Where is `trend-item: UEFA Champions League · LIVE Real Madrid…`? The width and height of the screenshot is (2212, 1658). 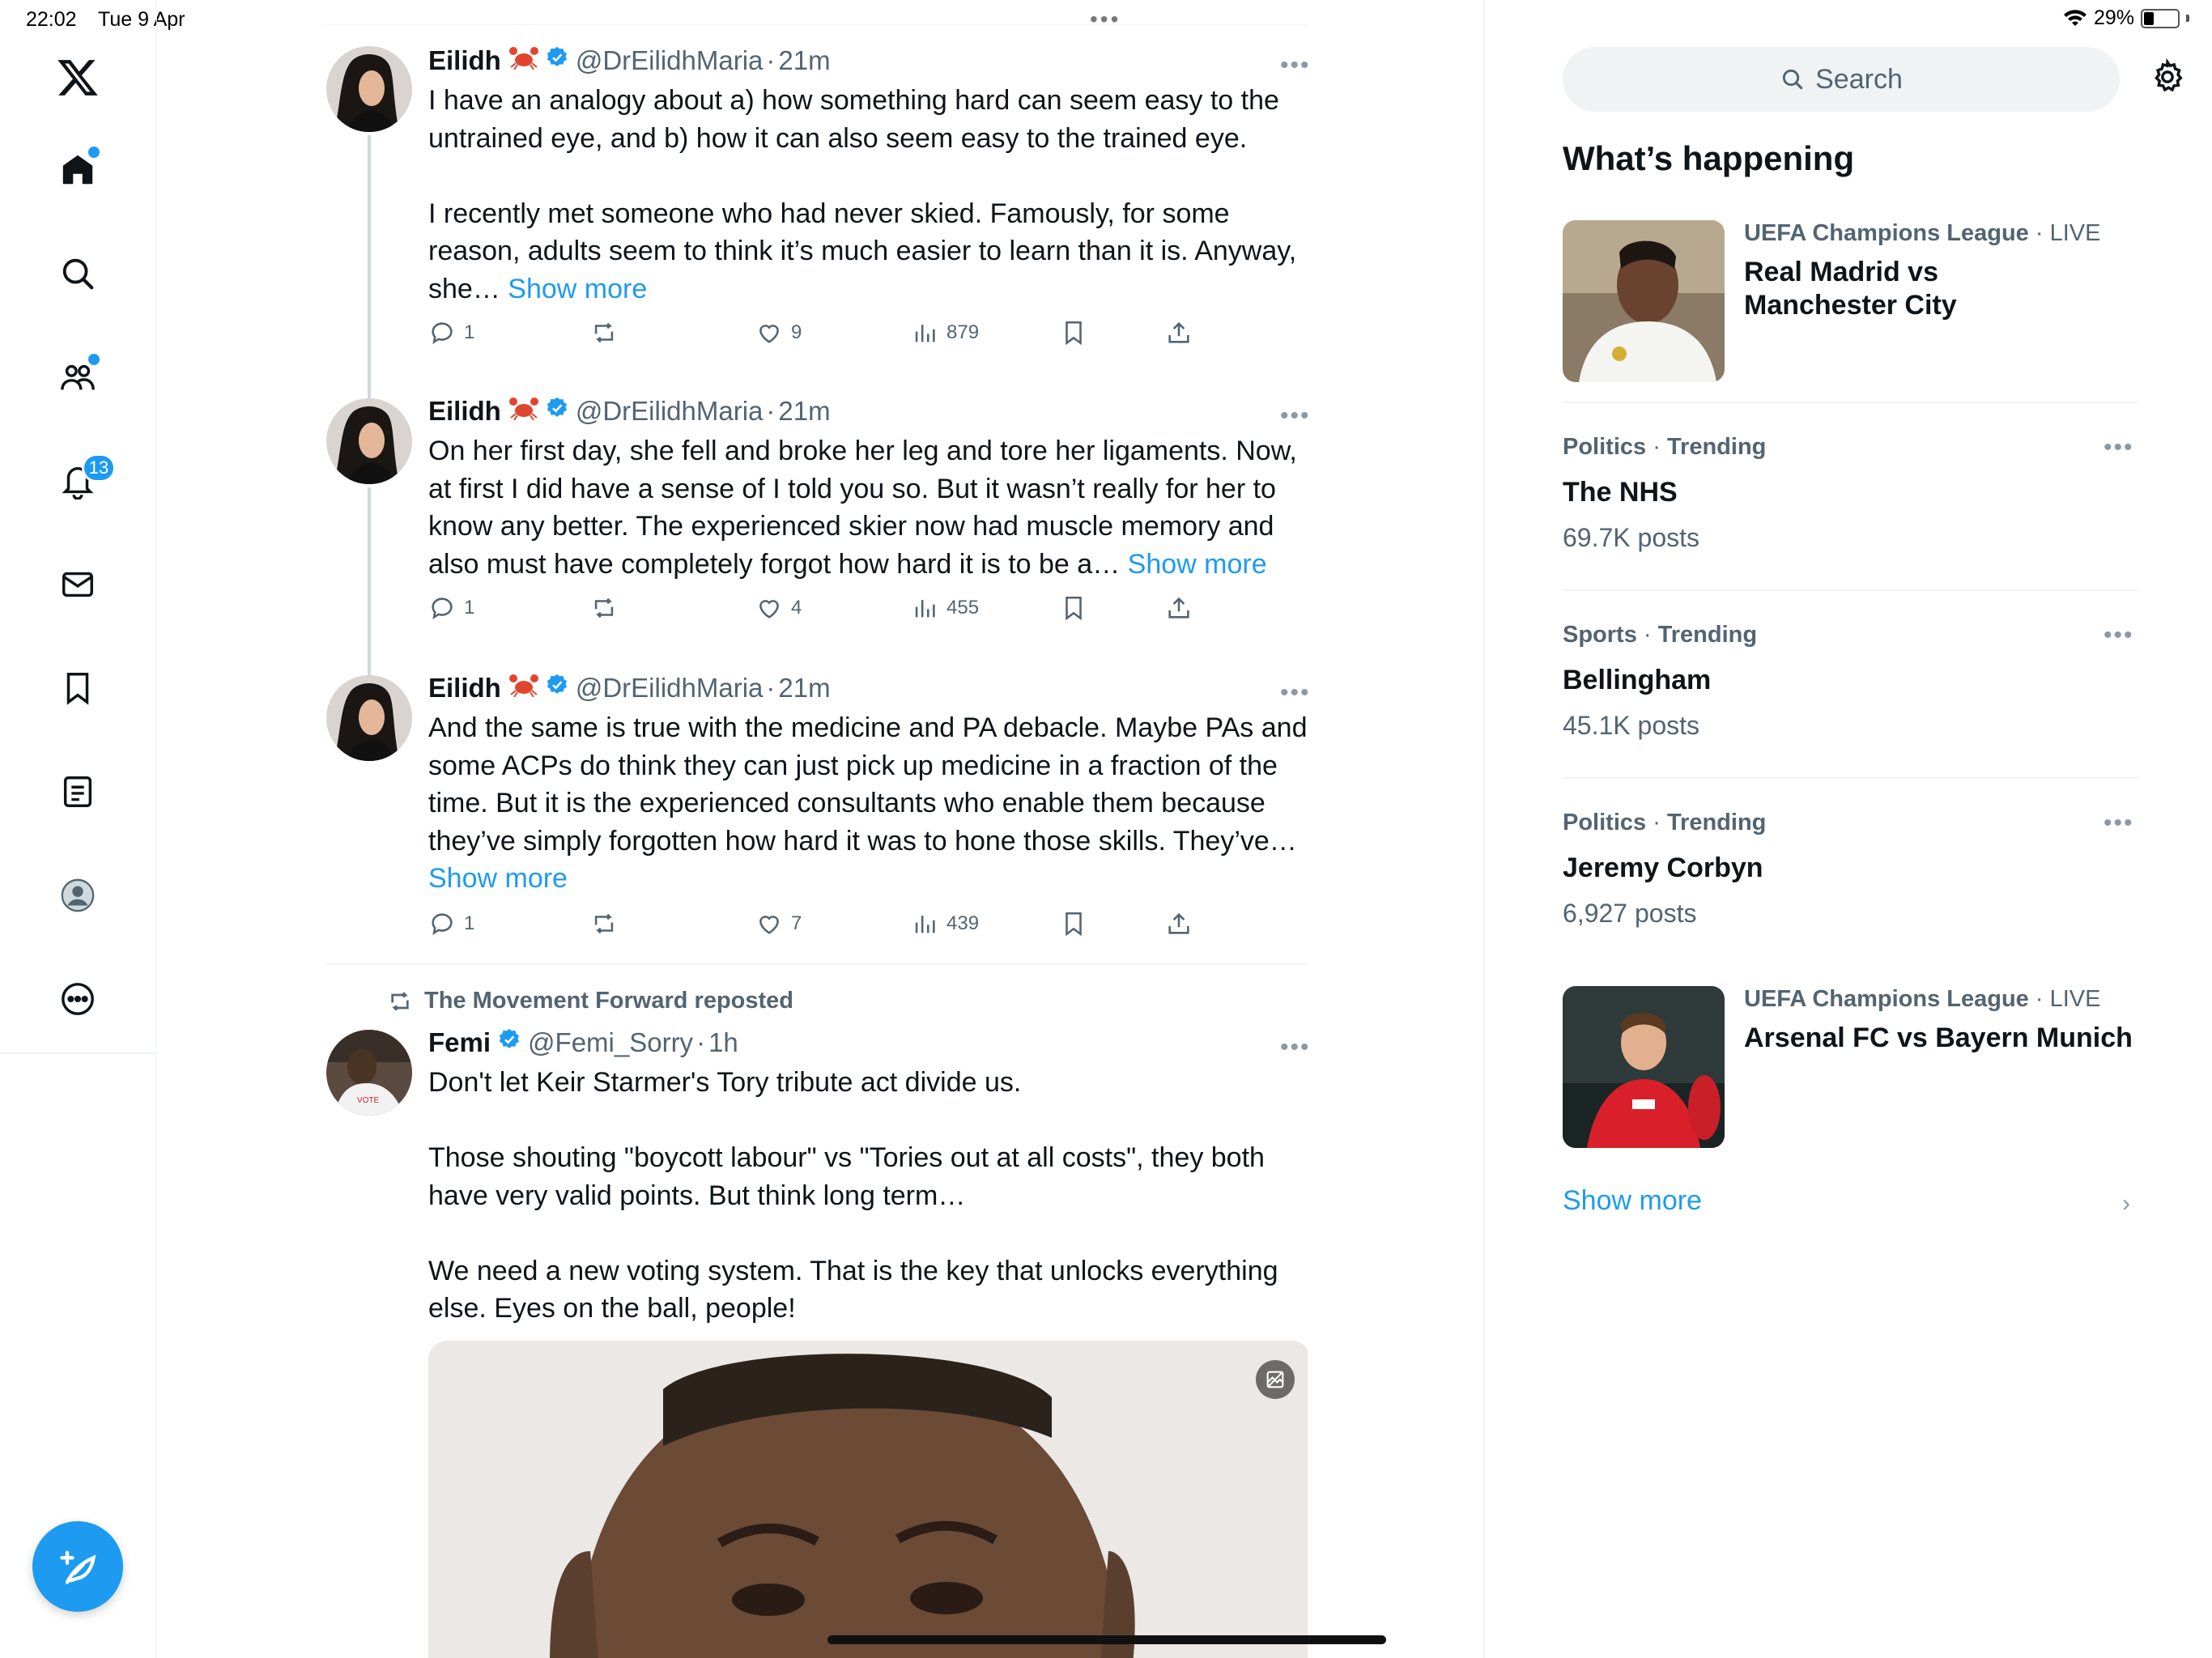 trend-item: UEFA Champions League · LIVE Real Madrid… is located at coordinates (1850, 301).